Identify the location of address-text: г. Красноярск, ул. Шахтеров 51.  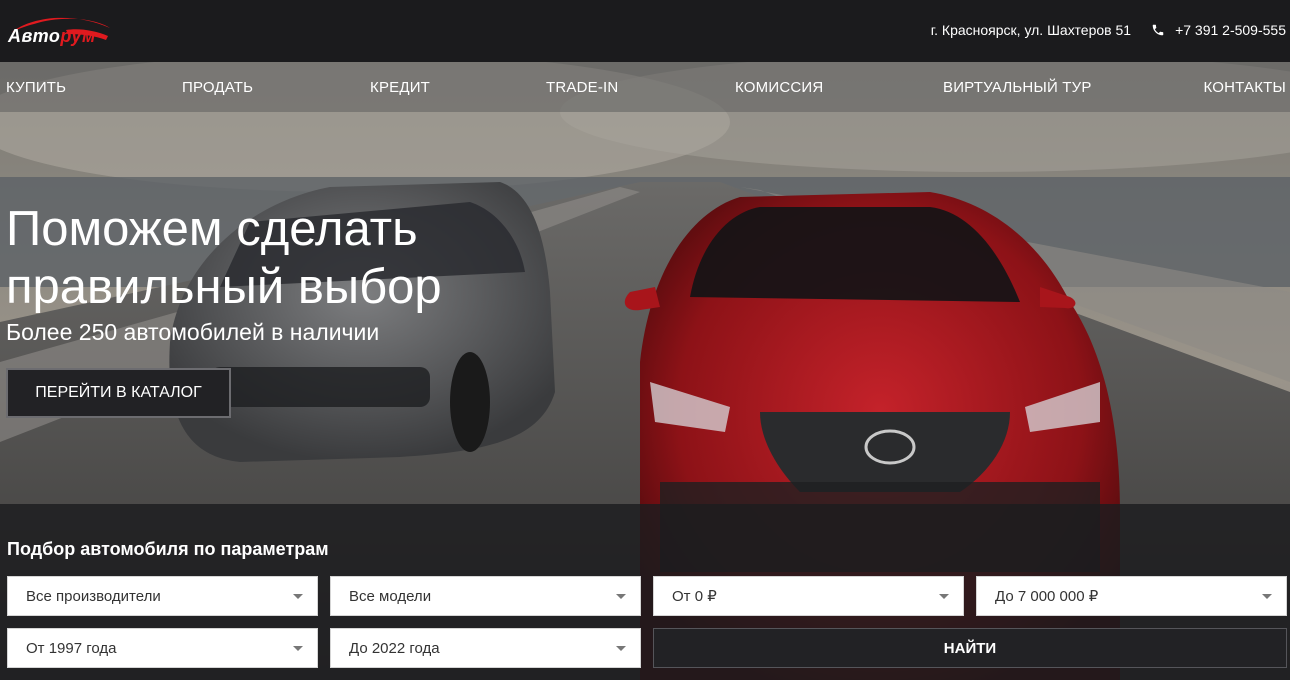
(1031, 30).